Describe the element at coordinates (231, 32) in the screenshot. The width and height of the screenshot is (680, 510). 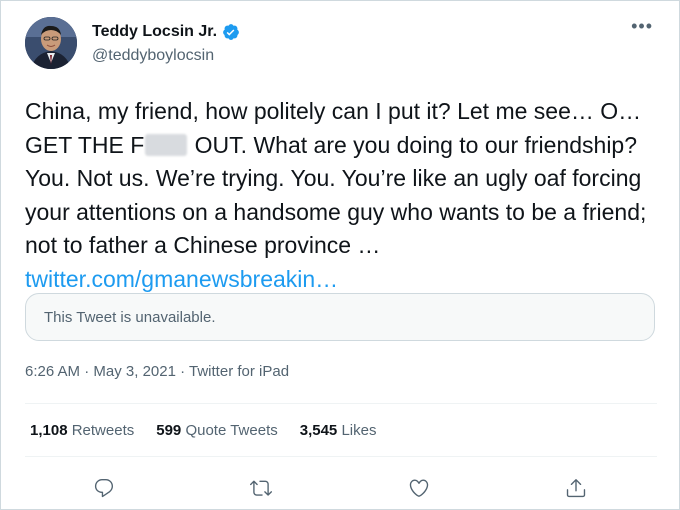
I see `verified-badge-icon` at that location.